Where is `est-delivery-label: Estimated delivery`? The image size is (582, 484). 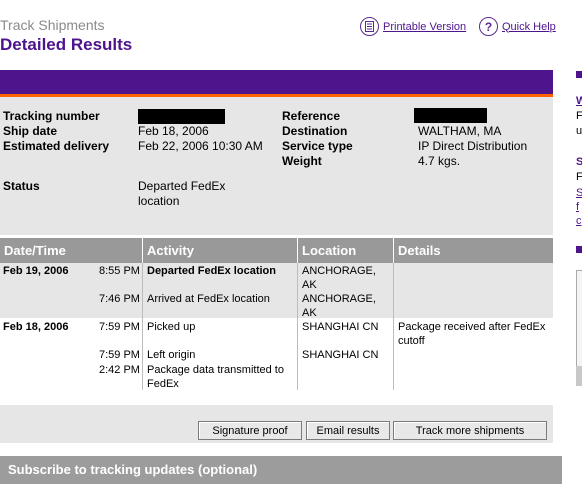
est-delivery-label: Estimated delivery is located at coordinates (56, 146).